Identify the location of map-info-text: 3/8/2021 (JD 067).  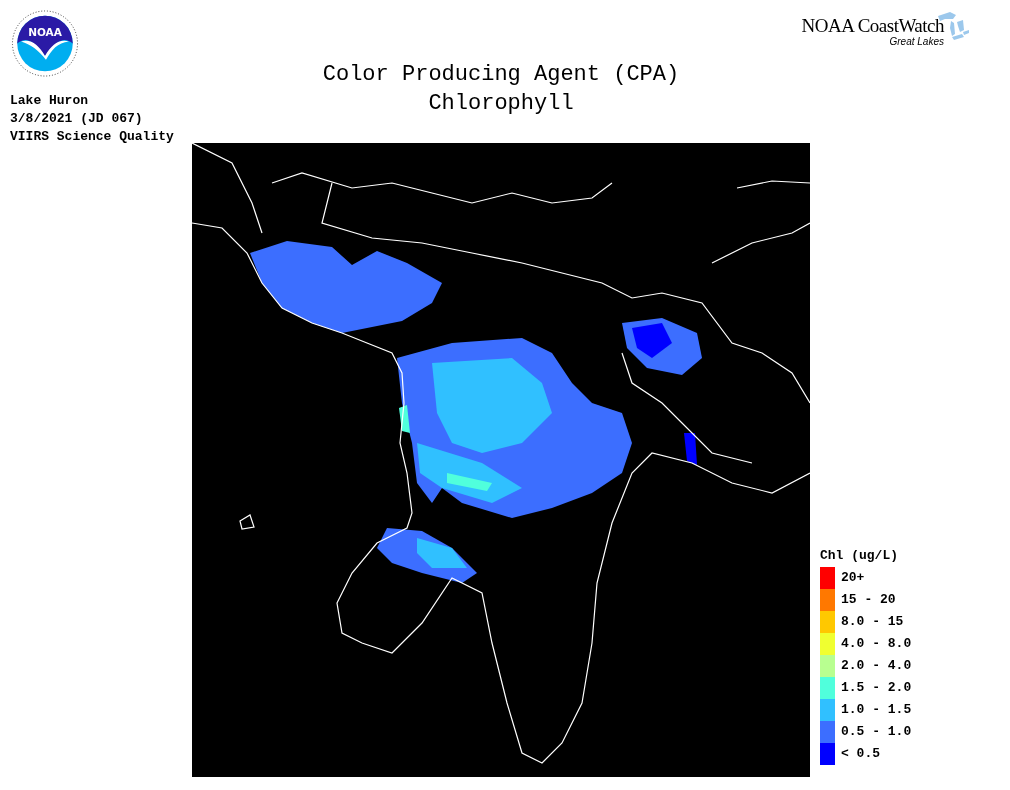
(77, 118).